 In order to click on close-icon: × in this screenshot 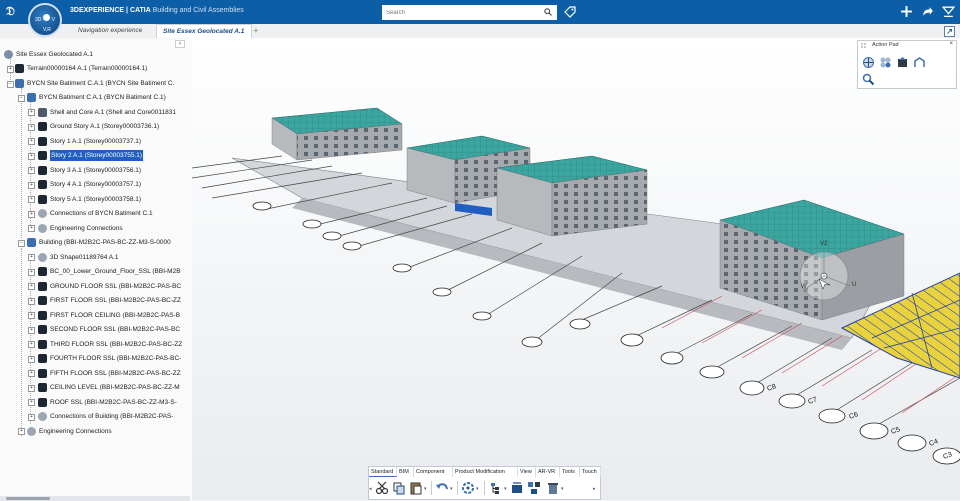, I will do `click(951, 44)`.